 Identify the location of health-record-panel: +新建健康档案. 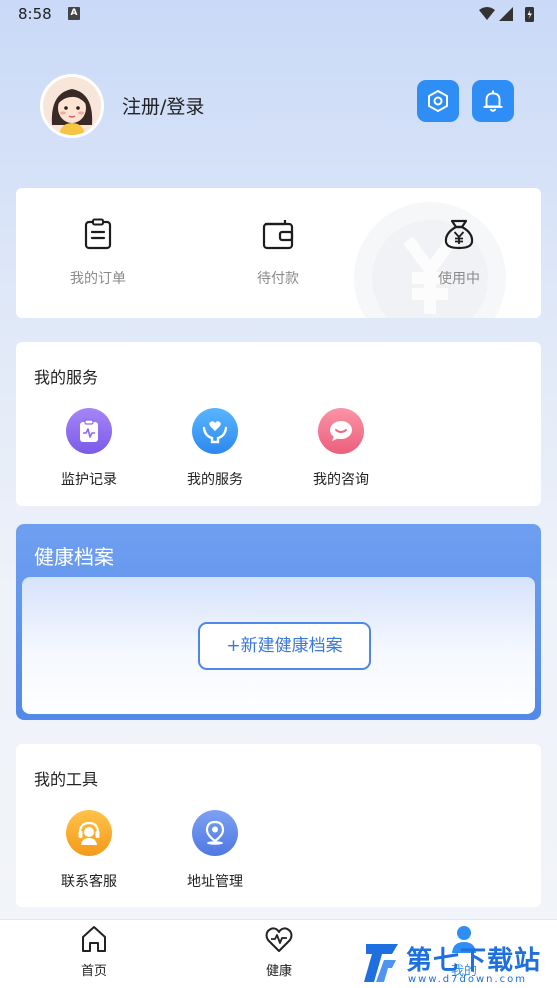
(278, 645).